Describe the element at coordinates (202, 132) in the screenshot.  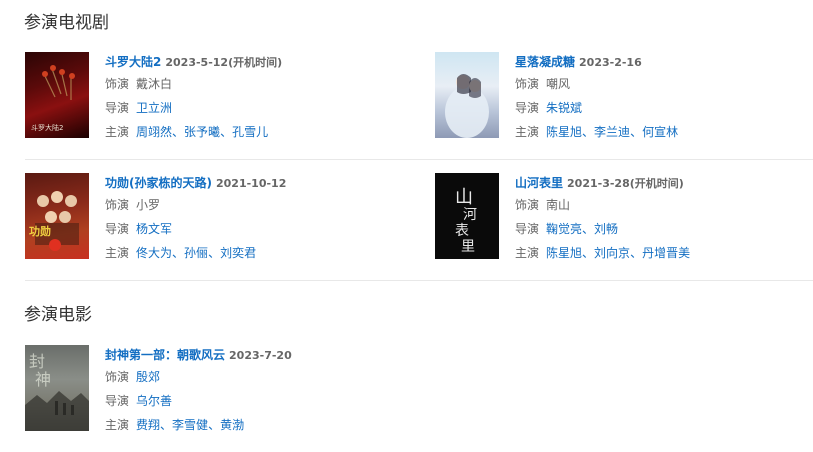
I see `cast-link: 张予曦` at that location.